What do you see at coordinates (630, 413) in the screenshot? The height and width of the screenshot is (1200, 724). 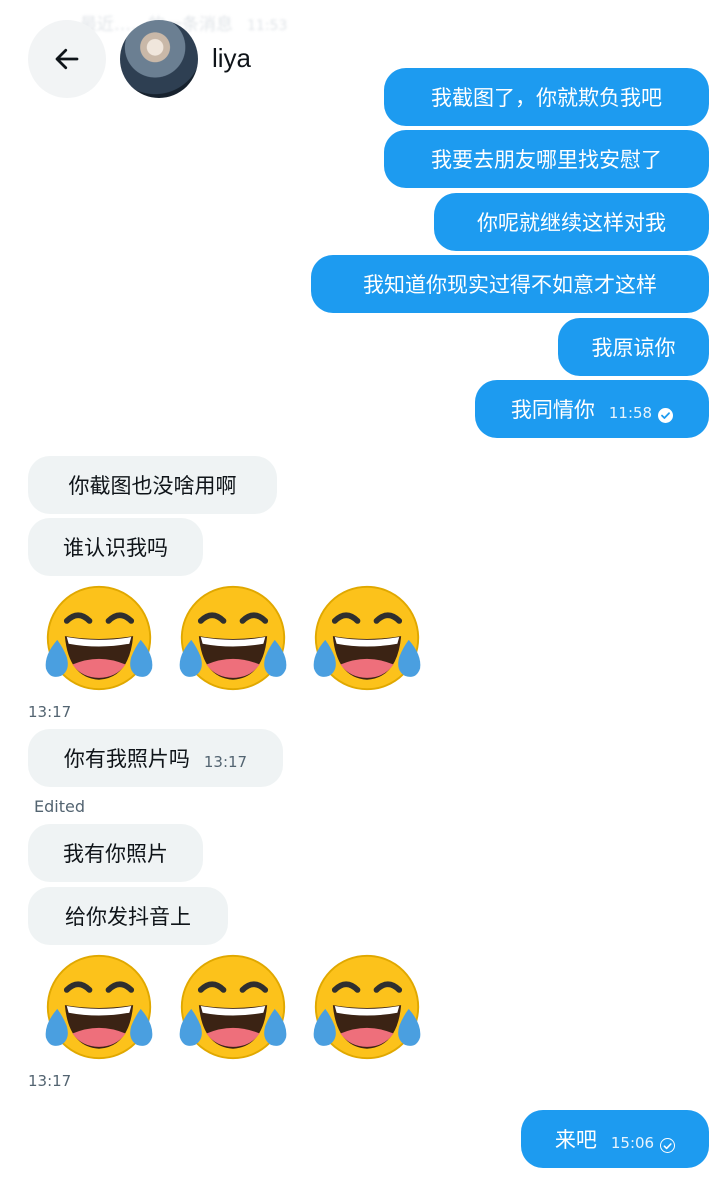 I see `message-time: 11:58` at bounding box center [630, 413].